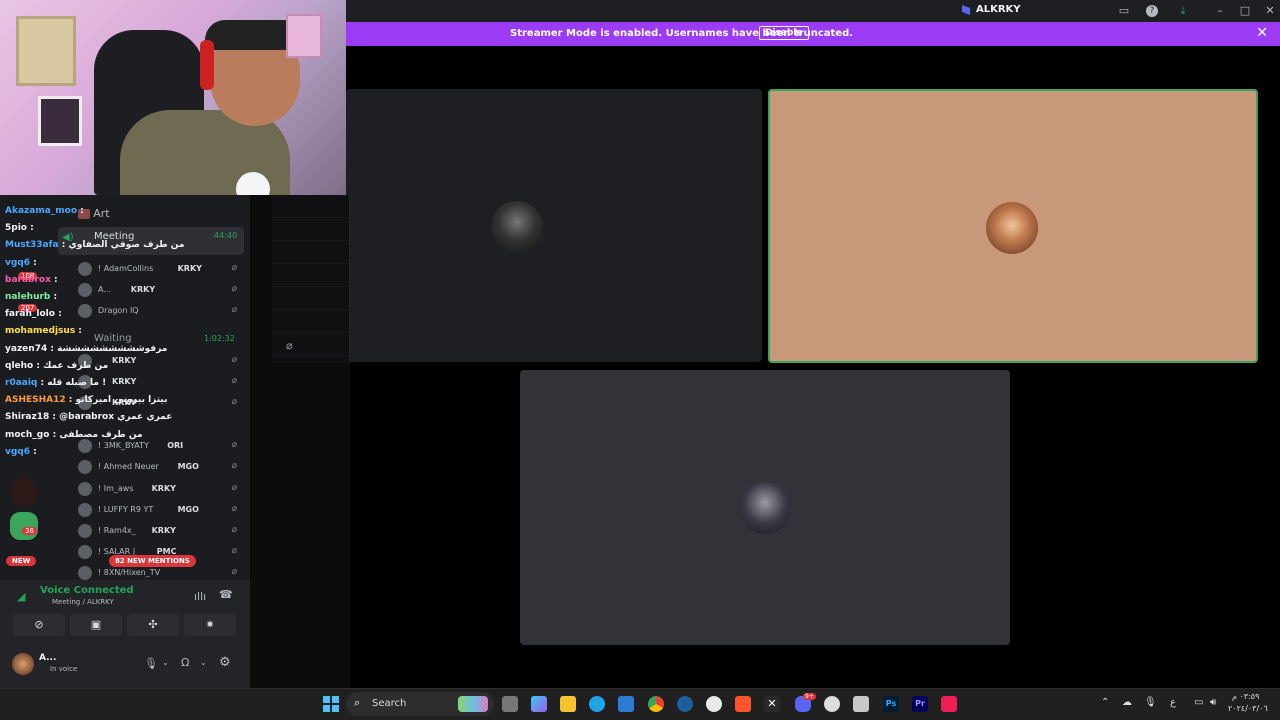 The image size is (1280, 720). Describe the element at coordinates (920, 704) in the screenshot. I see `premiere-icon: Pr` at that location.